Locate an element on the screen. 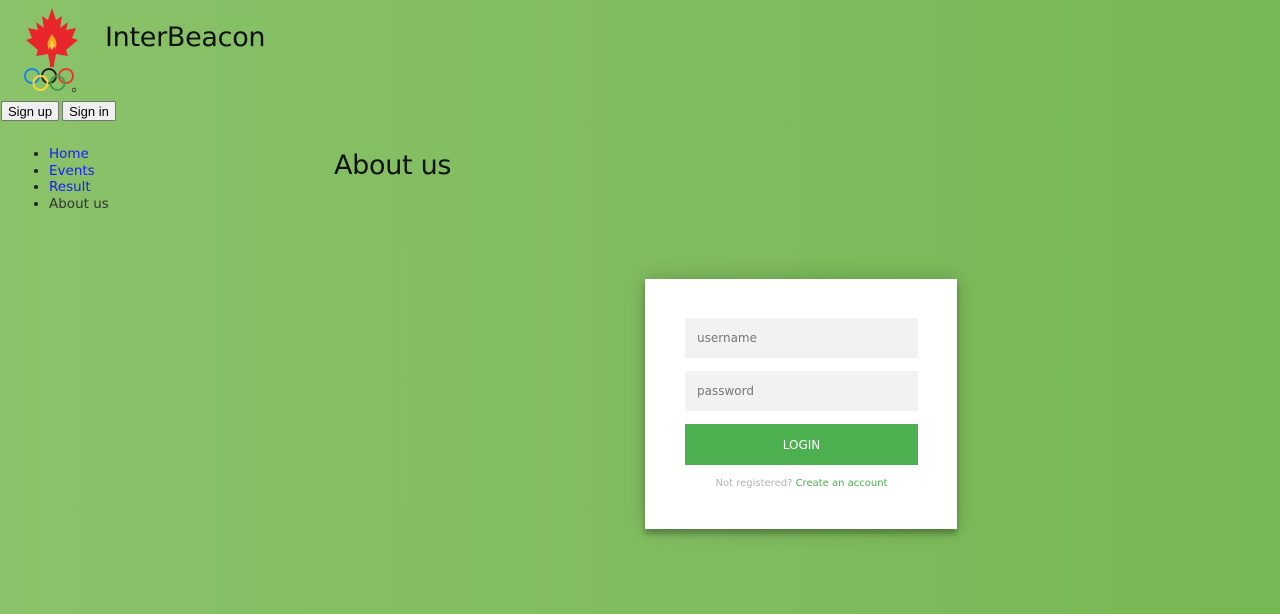  nav-current-about-us: About us is located at coordinates (79, 204).